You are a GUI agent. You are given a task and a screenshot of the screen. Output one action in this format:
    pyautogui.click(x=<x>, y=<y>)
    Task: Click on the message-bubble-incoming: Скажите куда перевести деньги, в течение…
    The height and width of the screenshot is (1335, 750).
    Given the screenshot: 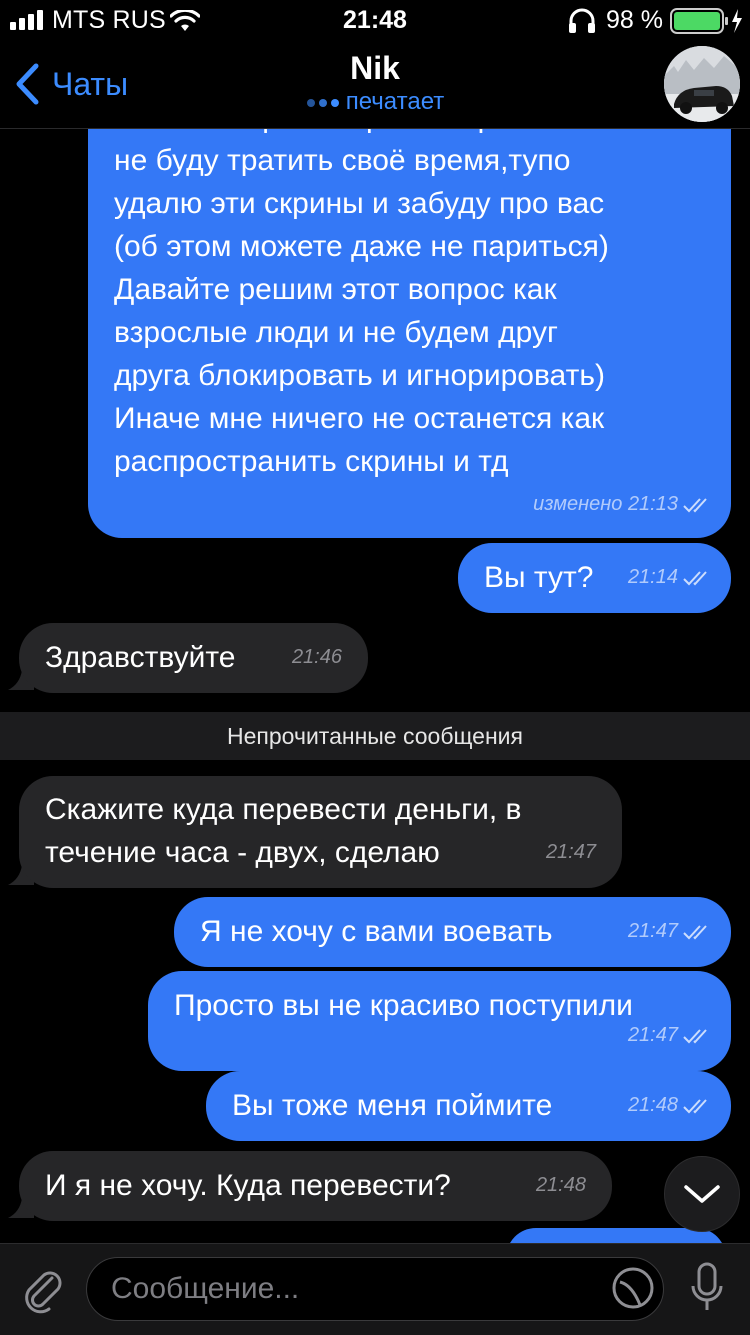 What is the action you would take?
    pyautogui.click(x=320, y=832)
    